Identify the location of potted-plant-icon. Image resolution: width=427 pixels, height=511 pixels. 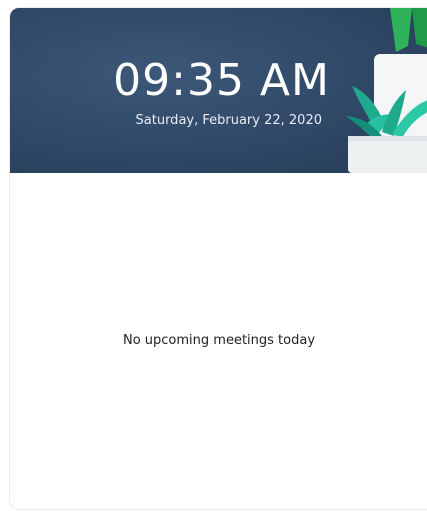
(386, 90).